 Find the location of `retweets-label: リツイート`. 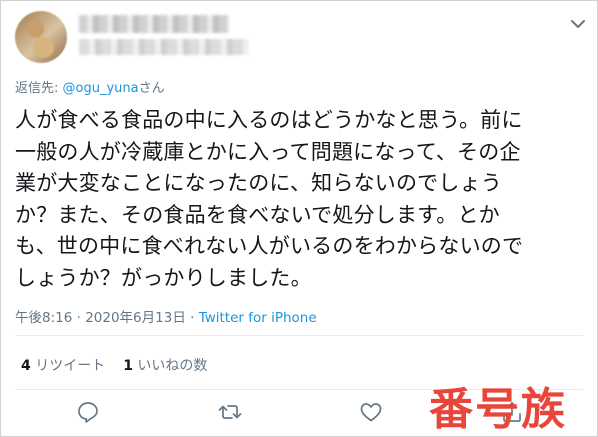

retweets-label: リツイート is located at coordinates (70, 366).